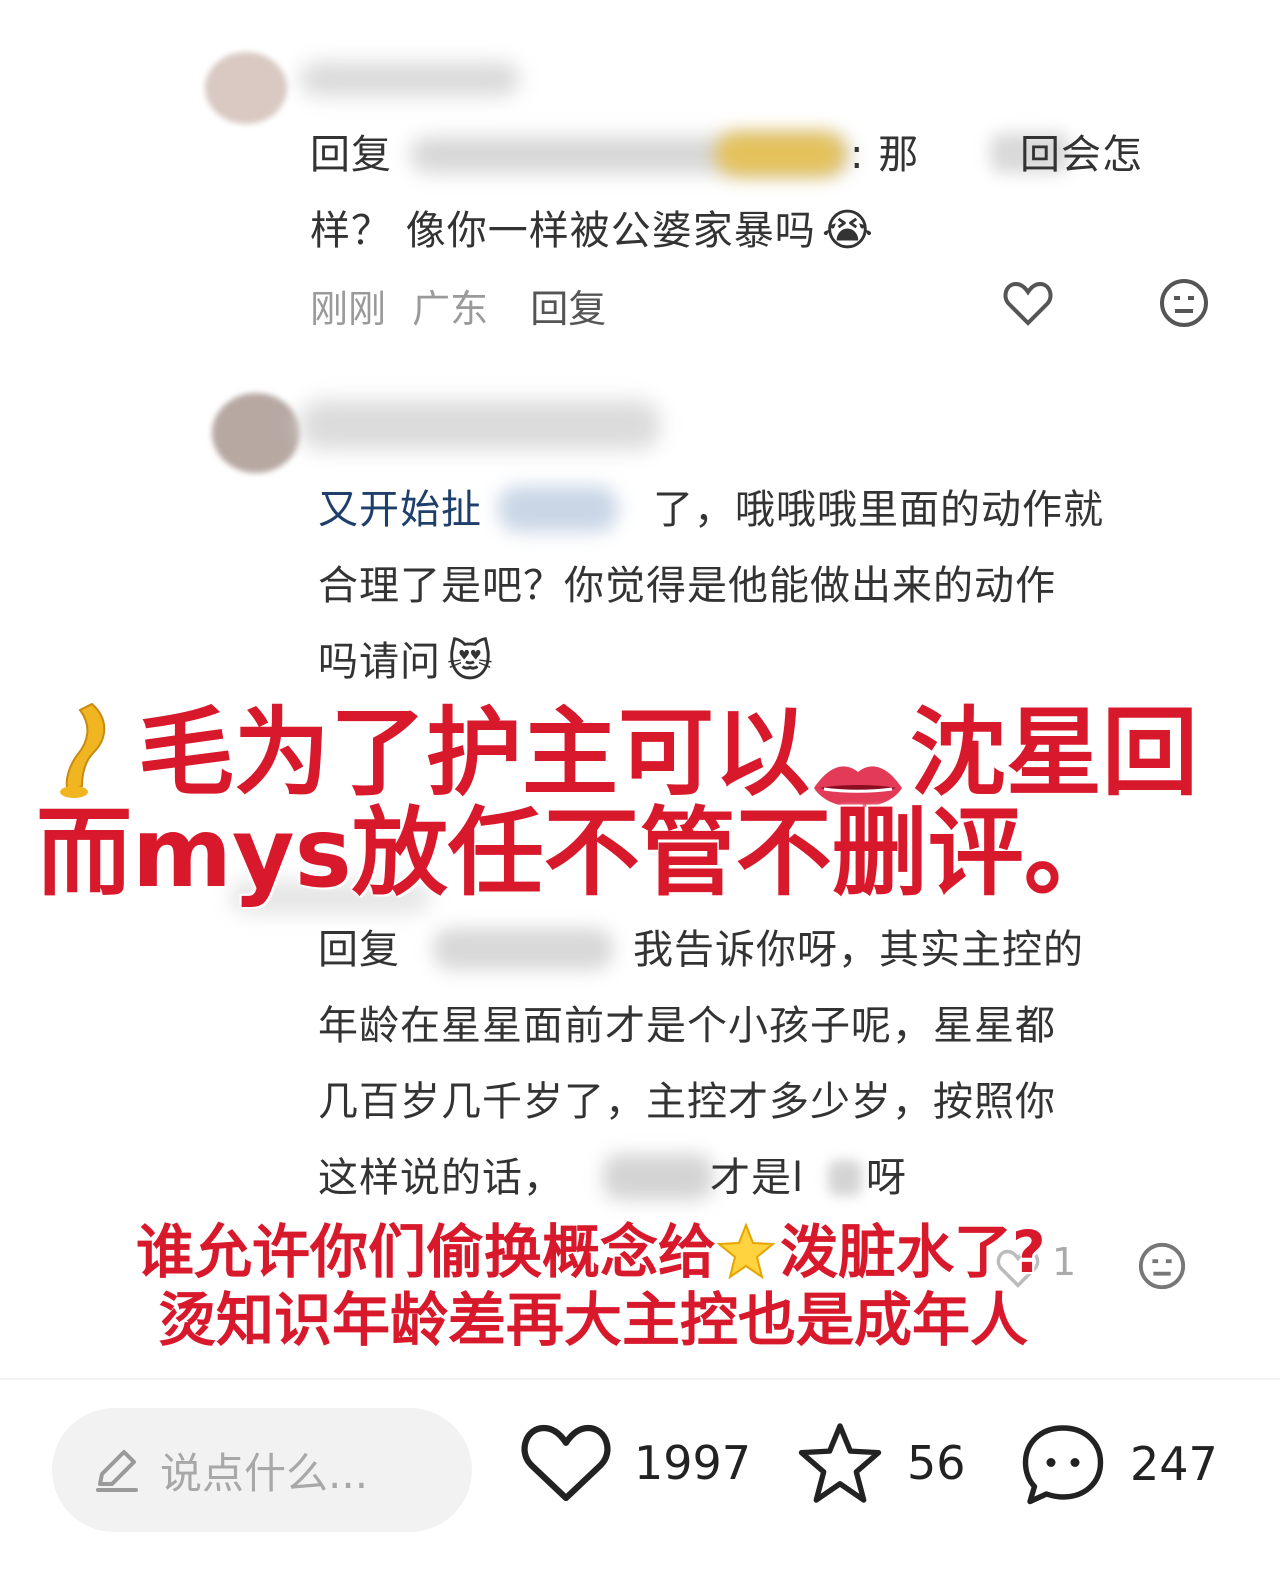  What do you see at coordinates (885, 155) in the screenshot?
I see `comment-1-line1-tail: : 那` at bounding box center [885, 155].